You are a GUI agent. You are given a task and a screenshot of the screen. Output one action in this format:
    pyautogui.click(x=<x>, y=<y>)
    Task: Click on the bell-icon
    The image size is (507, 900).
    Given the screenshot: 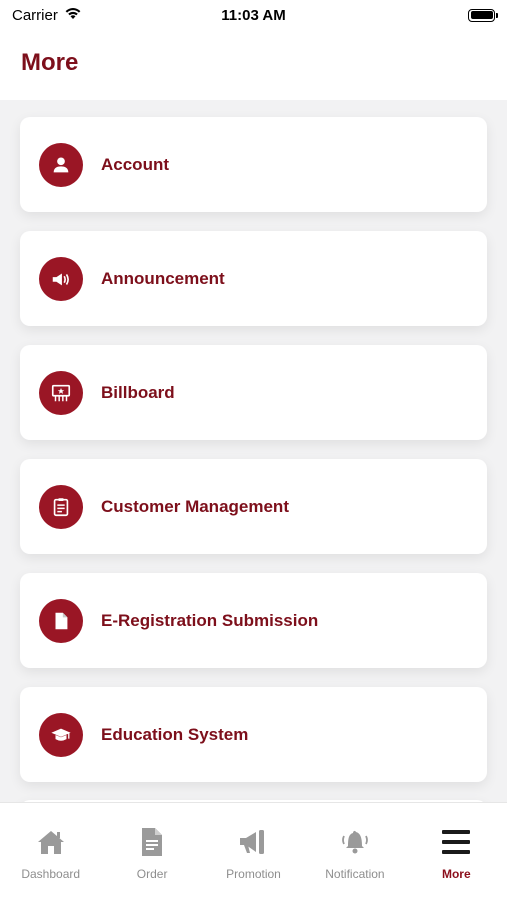 What is the action you would take?
    pyautogui.click(x=355, y=842)
    